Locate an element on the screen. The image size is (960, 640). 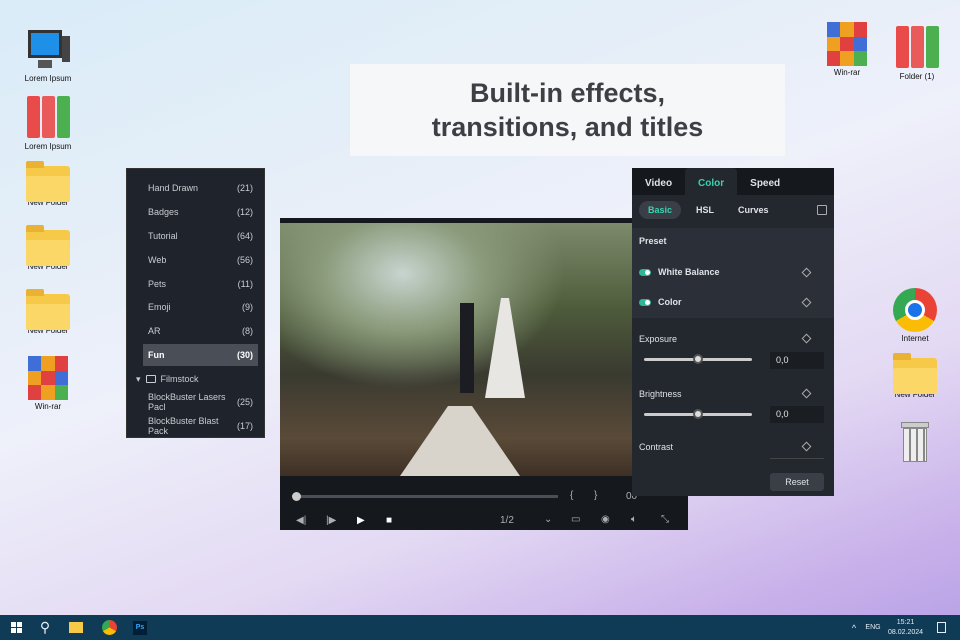
save-icon is located at coordinates (822, 210).